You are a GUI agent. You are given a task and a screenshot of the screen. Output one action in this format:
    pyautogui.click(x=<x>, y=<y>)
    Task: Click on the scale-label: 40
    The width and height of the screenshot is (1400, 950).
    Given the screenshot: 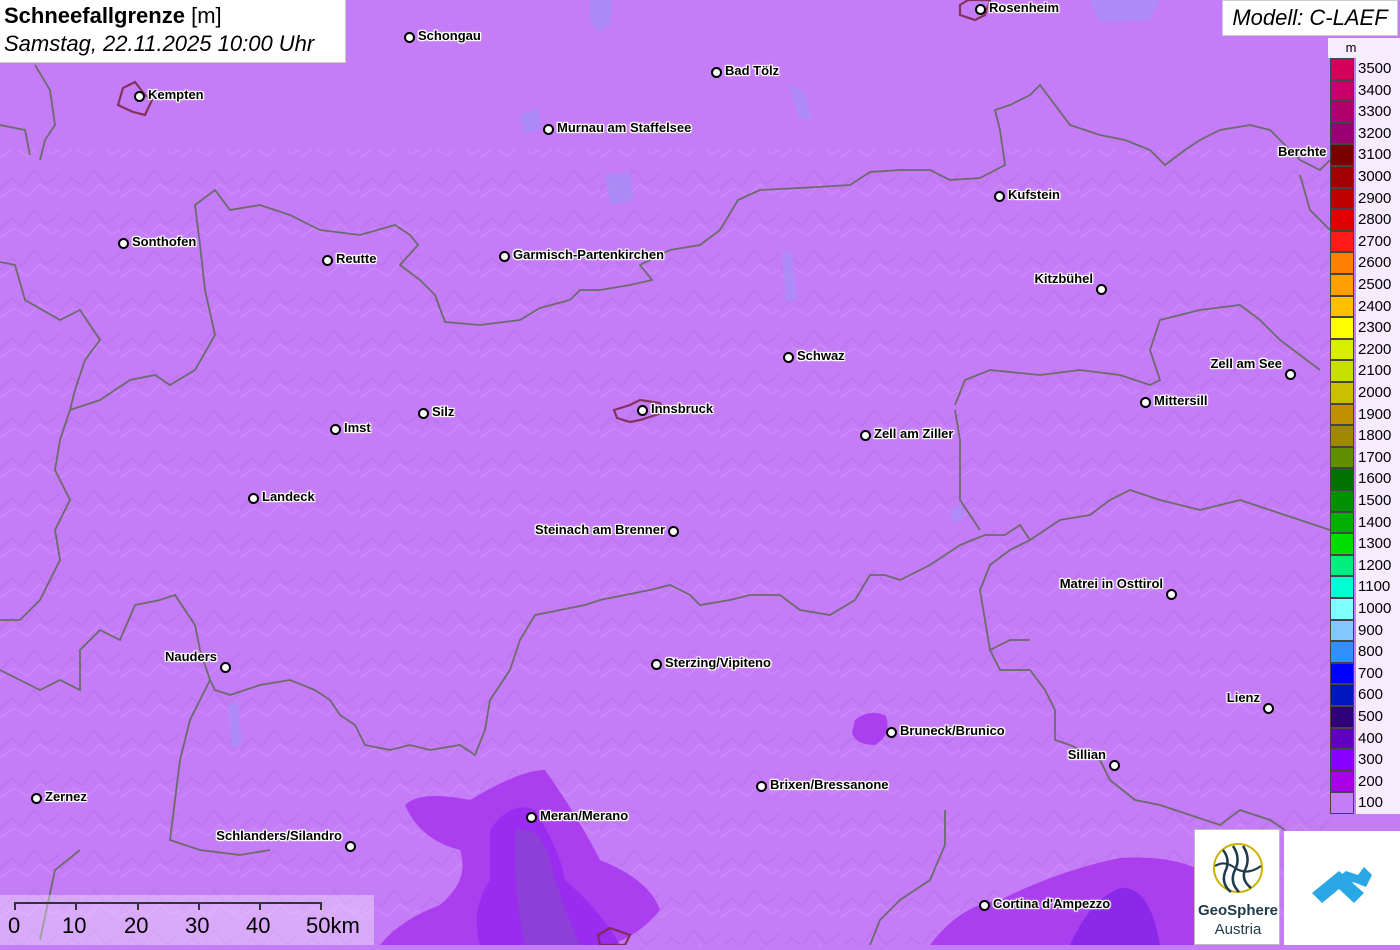 What is the action you would take?
    pyautogui.click(x=258, y=925)
    